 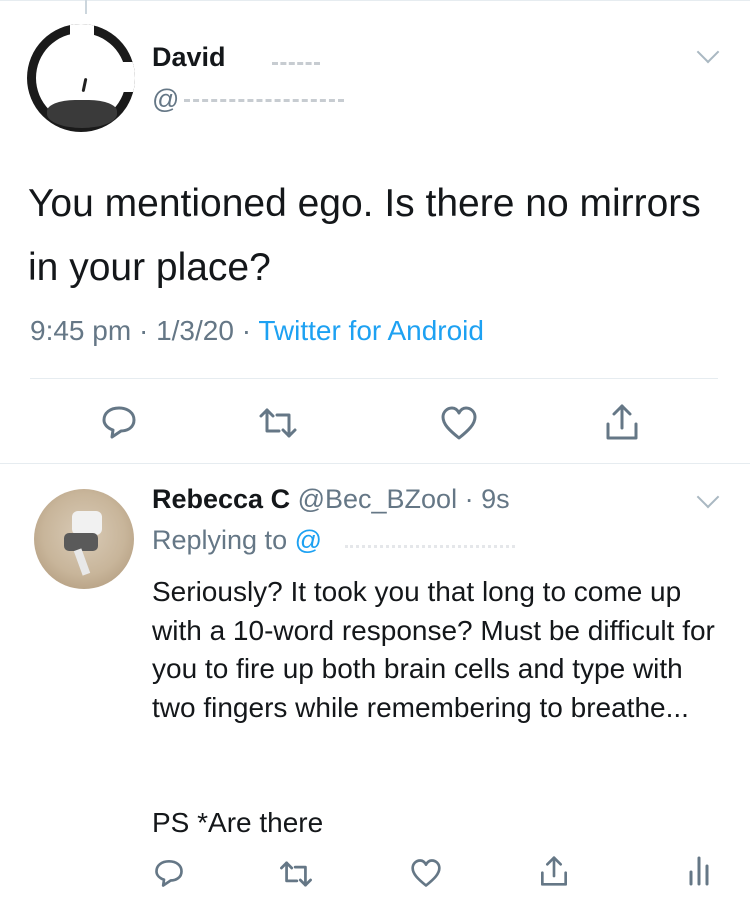 What do you see at coordinates (308, 540) in the screenshot?
I see `replying-handle: @` at bounding box center [308, 540].